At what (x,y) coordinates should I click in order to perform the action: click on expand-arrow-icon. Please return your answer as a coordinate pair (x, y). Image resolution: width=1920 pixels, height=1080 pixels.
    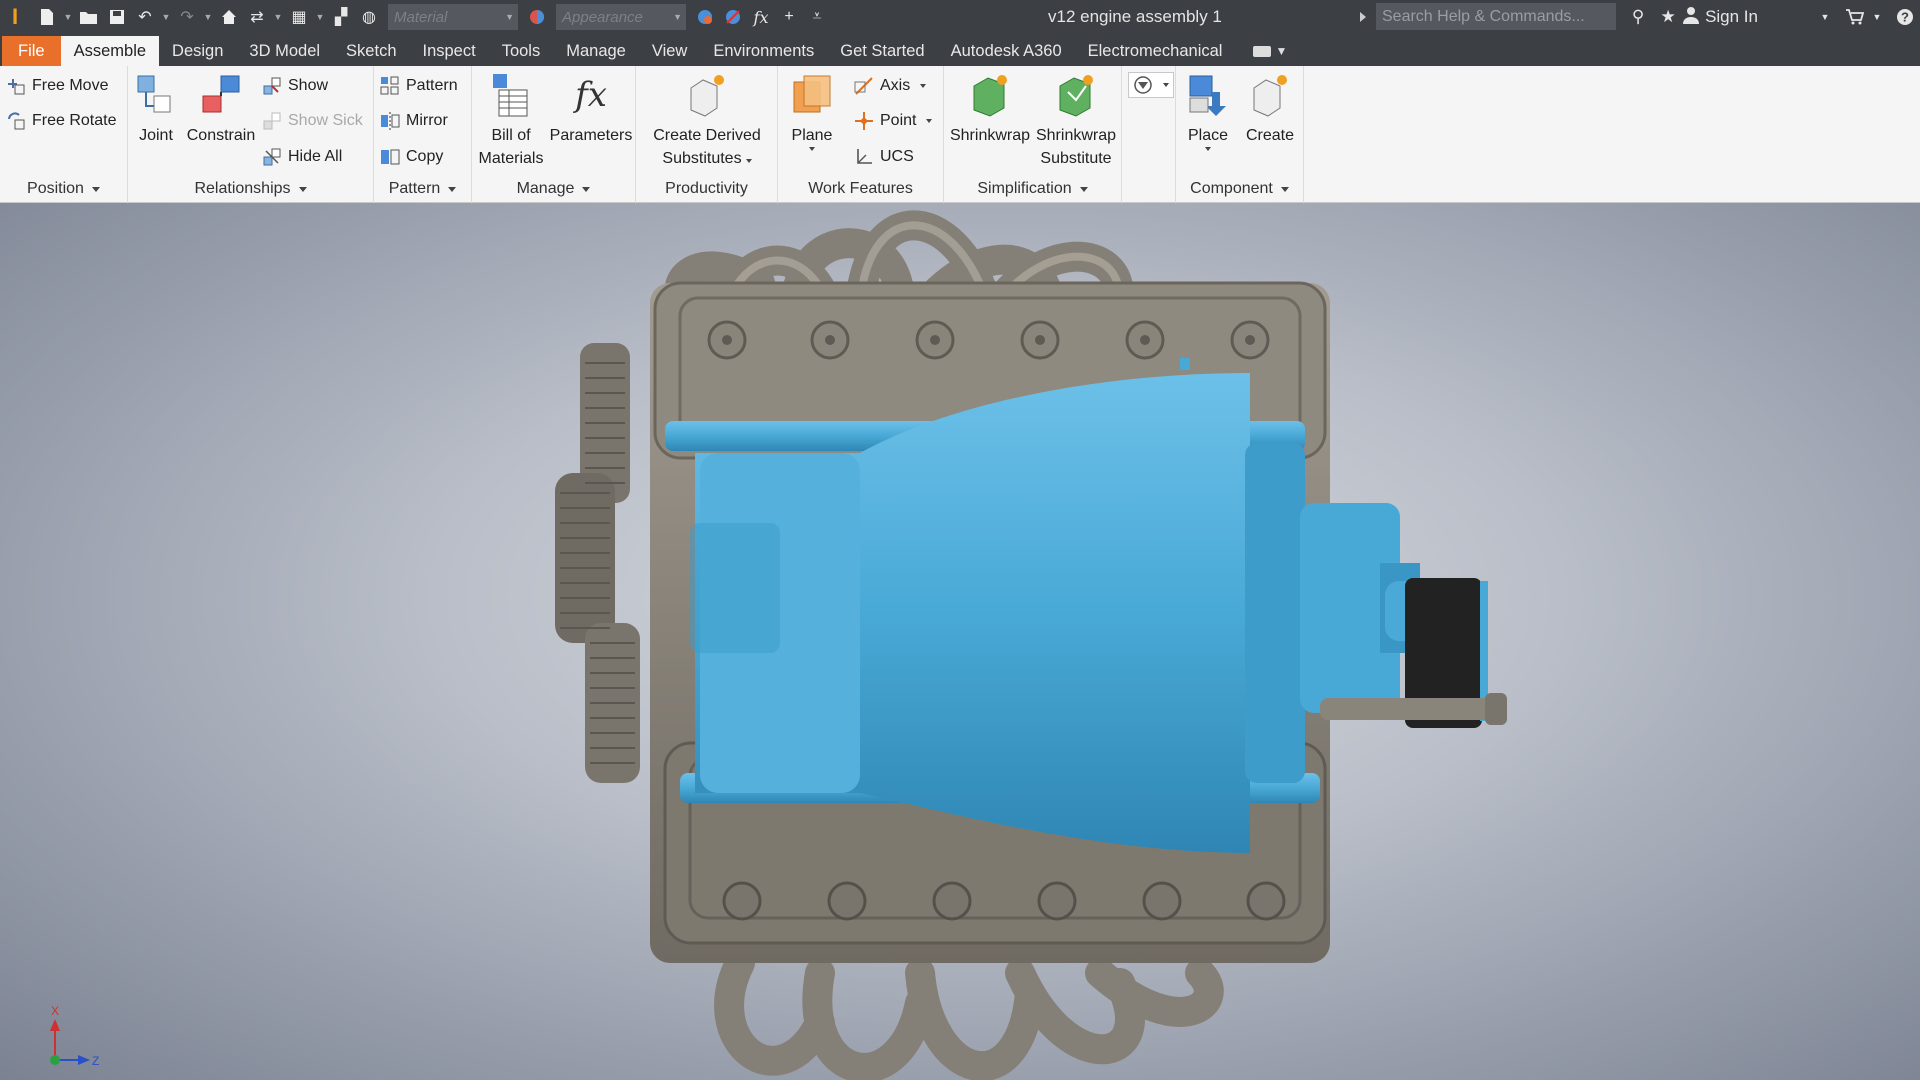
    Looking at the image, I should click on (1363, 17).